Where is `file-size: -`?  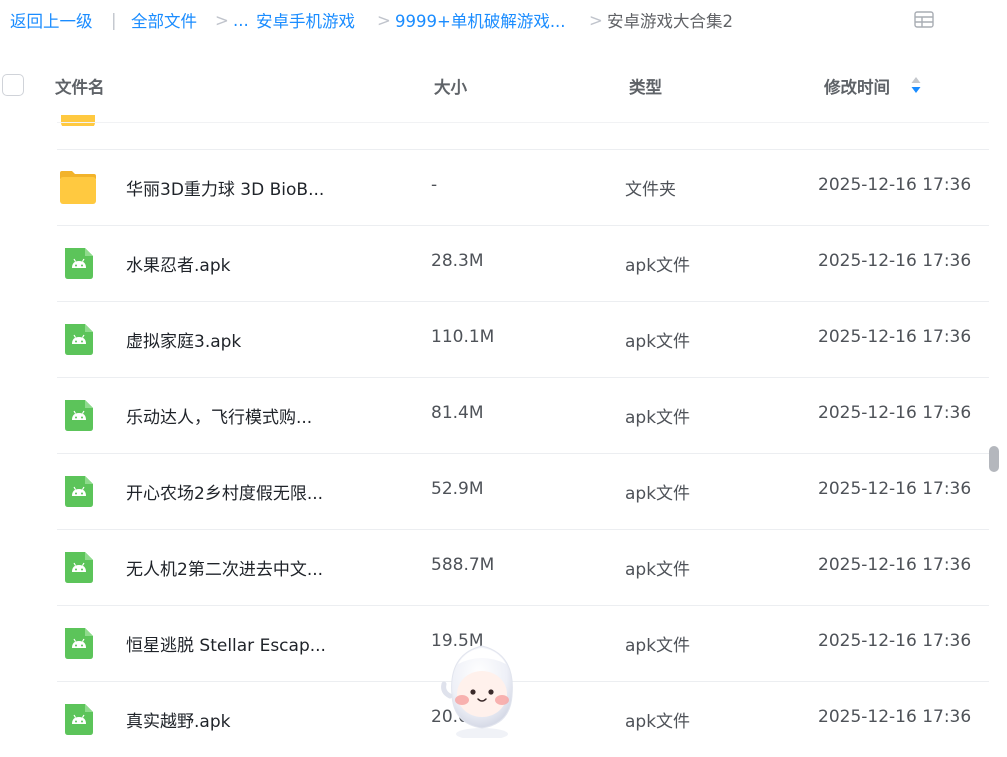 file-size: - is located at coordinates (434, 185).